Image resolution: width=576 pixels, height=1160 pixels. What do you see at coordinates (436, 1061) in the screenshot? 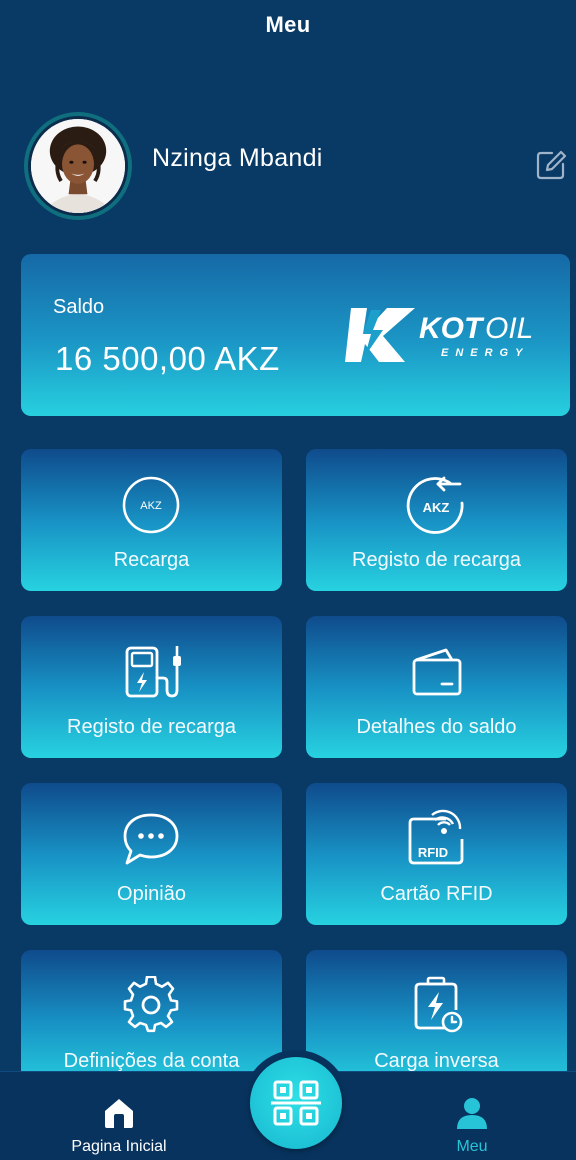
I see `menu-label: Carga inversa` at bounding box center [436, 1061].